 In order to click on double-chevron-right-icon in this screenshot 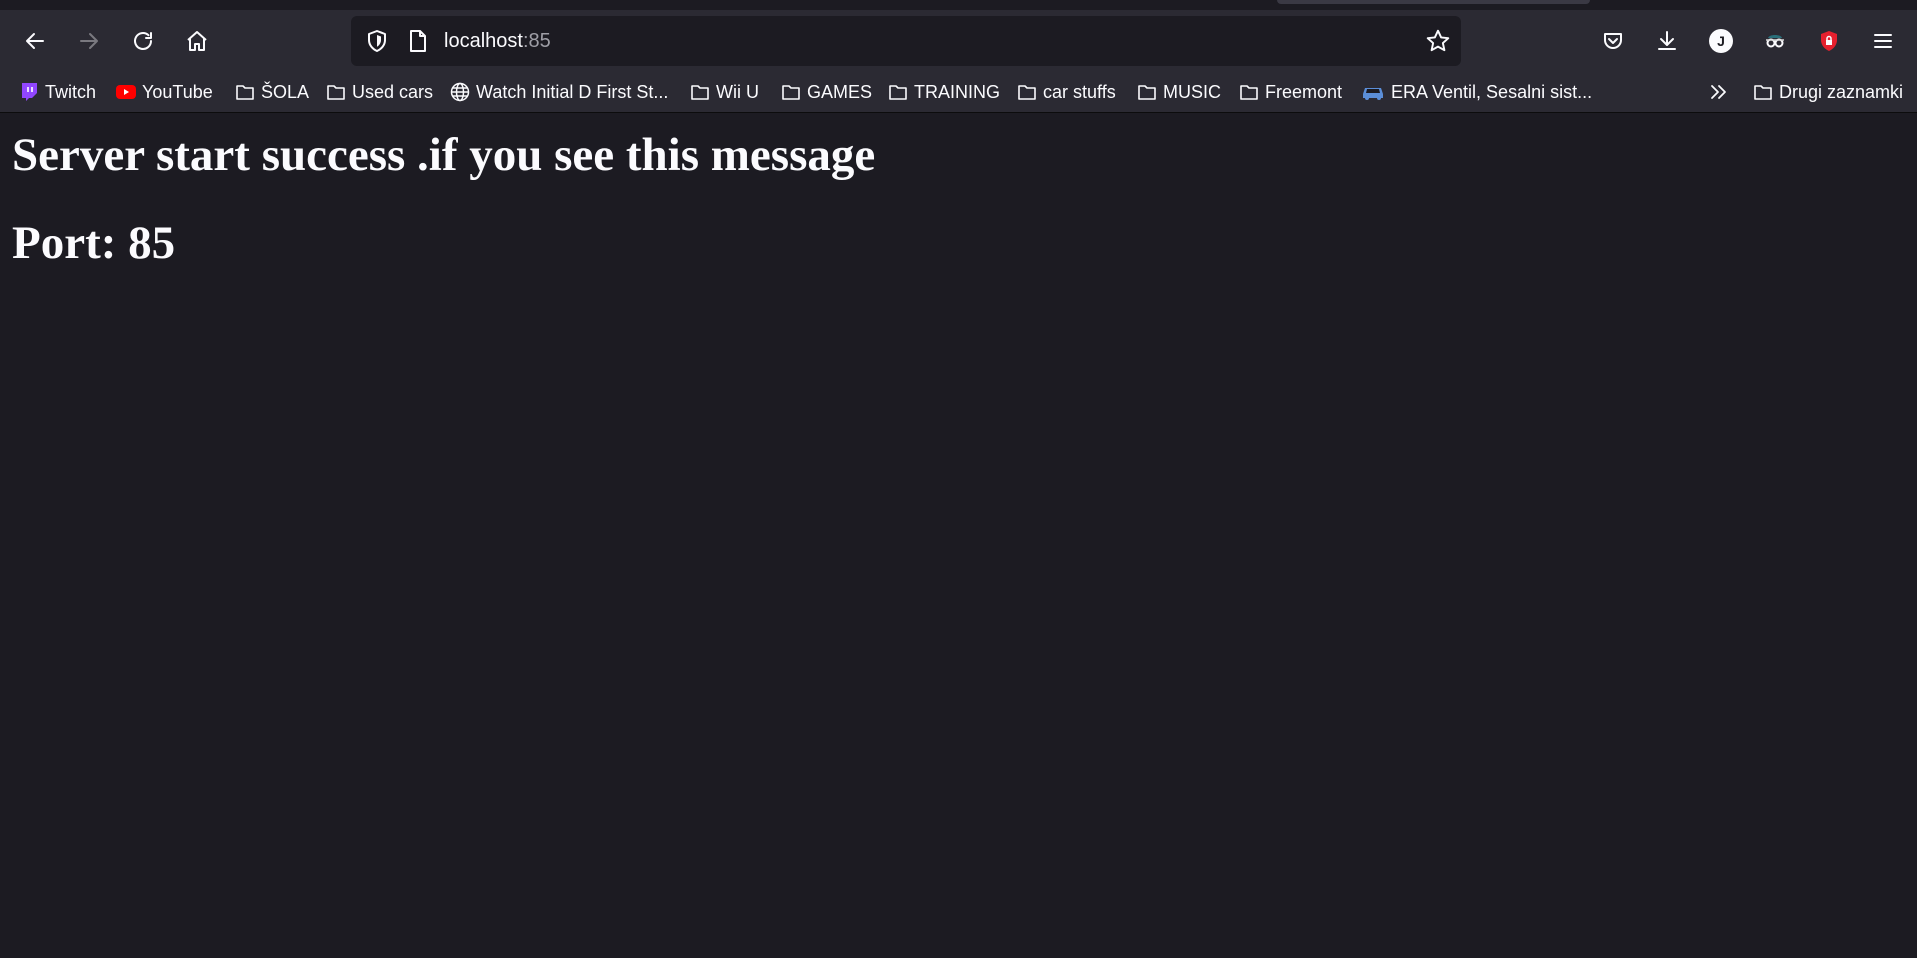, I will do `click(1718, 92)`.